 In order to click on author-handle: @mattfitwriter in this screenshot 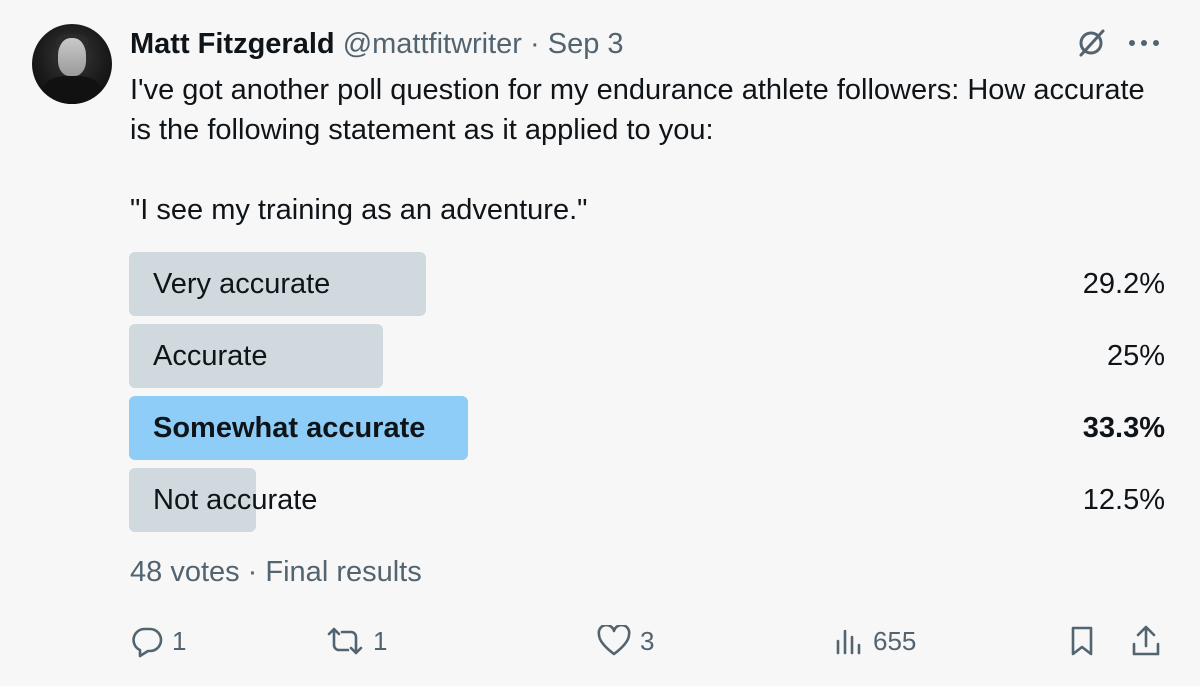, I will do `click(432, 44)`.